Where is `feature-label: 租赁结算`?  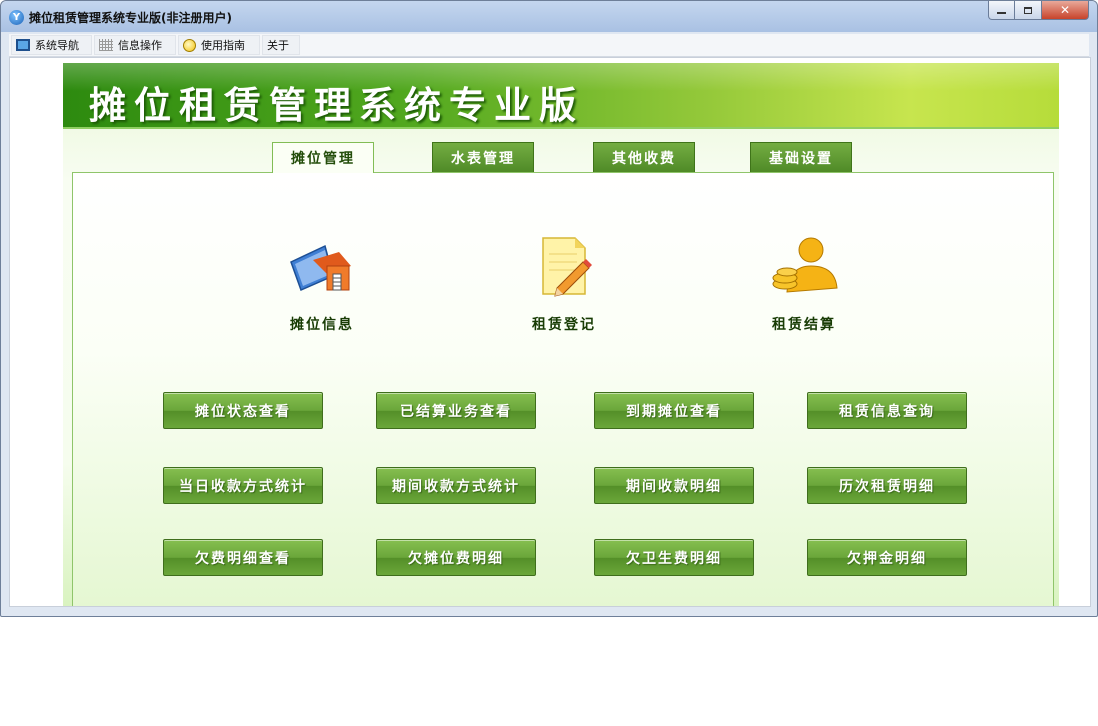 feature-label: 租赁结算 is located at coordinates (804, 325).